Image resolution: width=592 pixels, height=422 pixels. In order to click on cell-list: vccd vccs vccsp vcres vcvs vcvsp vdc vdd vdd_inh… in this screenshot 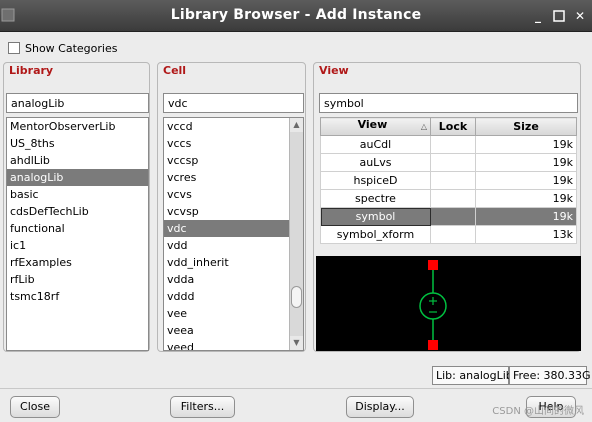, I will do `click(233, 234)`.